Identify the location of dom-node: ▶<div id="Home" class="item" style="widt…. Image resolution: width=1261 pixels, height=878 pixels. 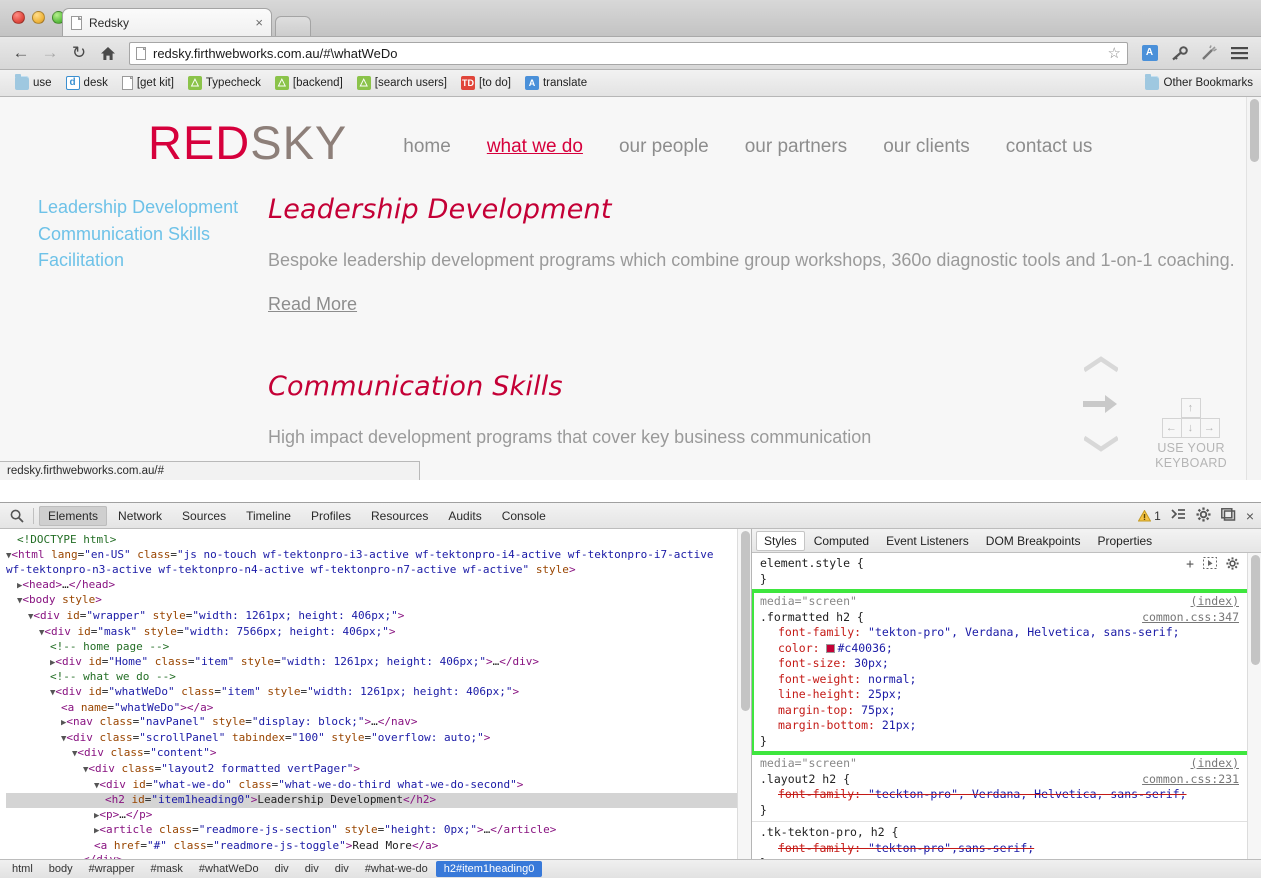
(378, 663).